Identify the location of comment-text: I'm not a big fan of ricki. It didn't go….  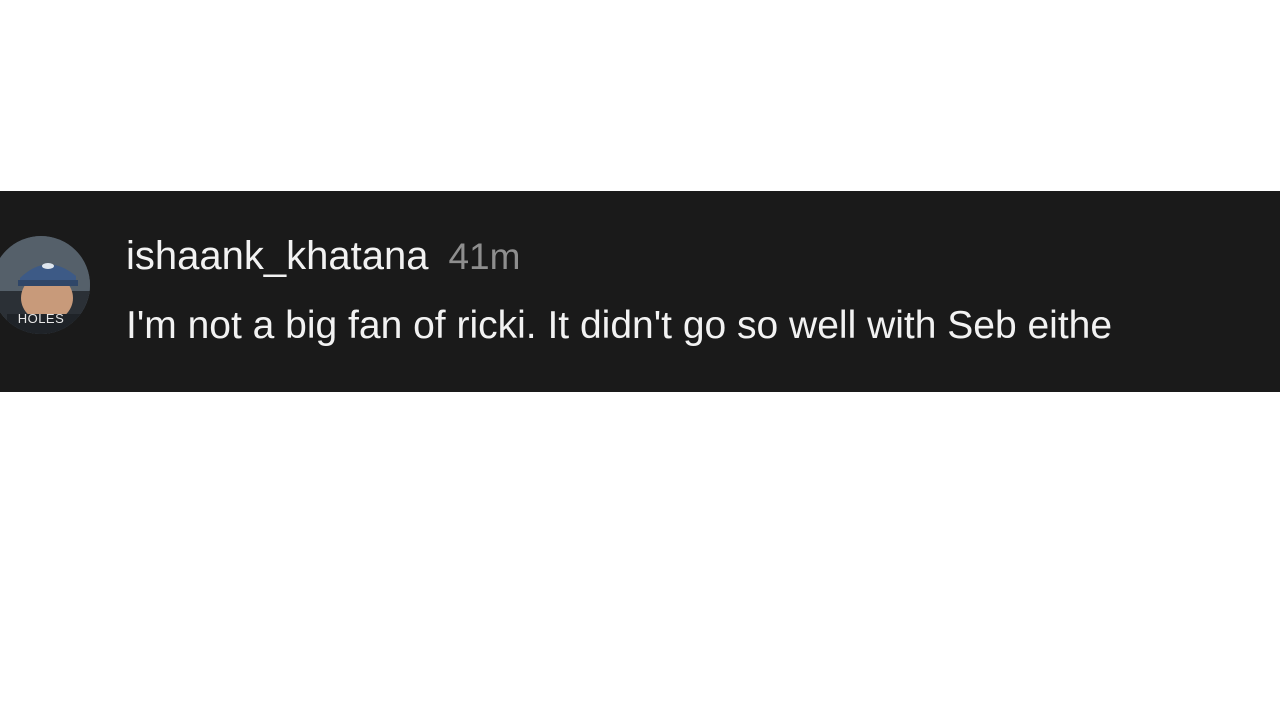
(619, 325).